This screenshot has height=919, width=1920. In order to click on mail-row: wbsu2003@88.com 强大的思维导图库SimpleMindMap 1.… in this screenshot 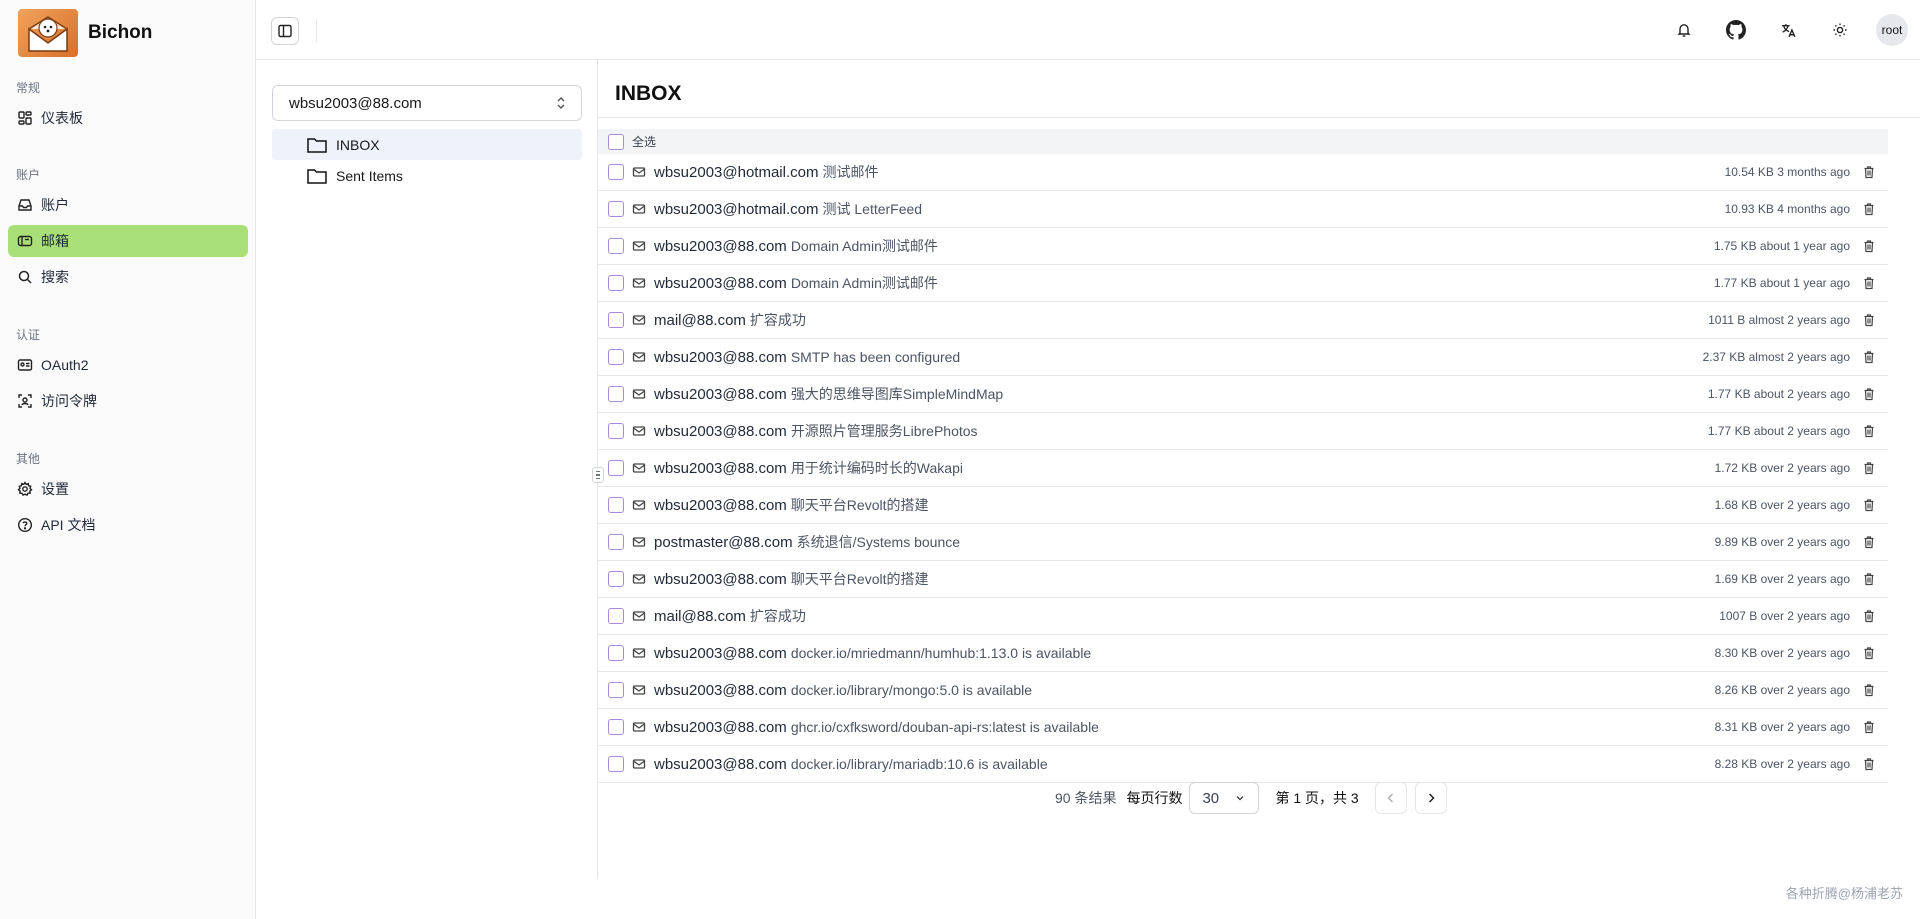, I will do `click(1243, 394)`.